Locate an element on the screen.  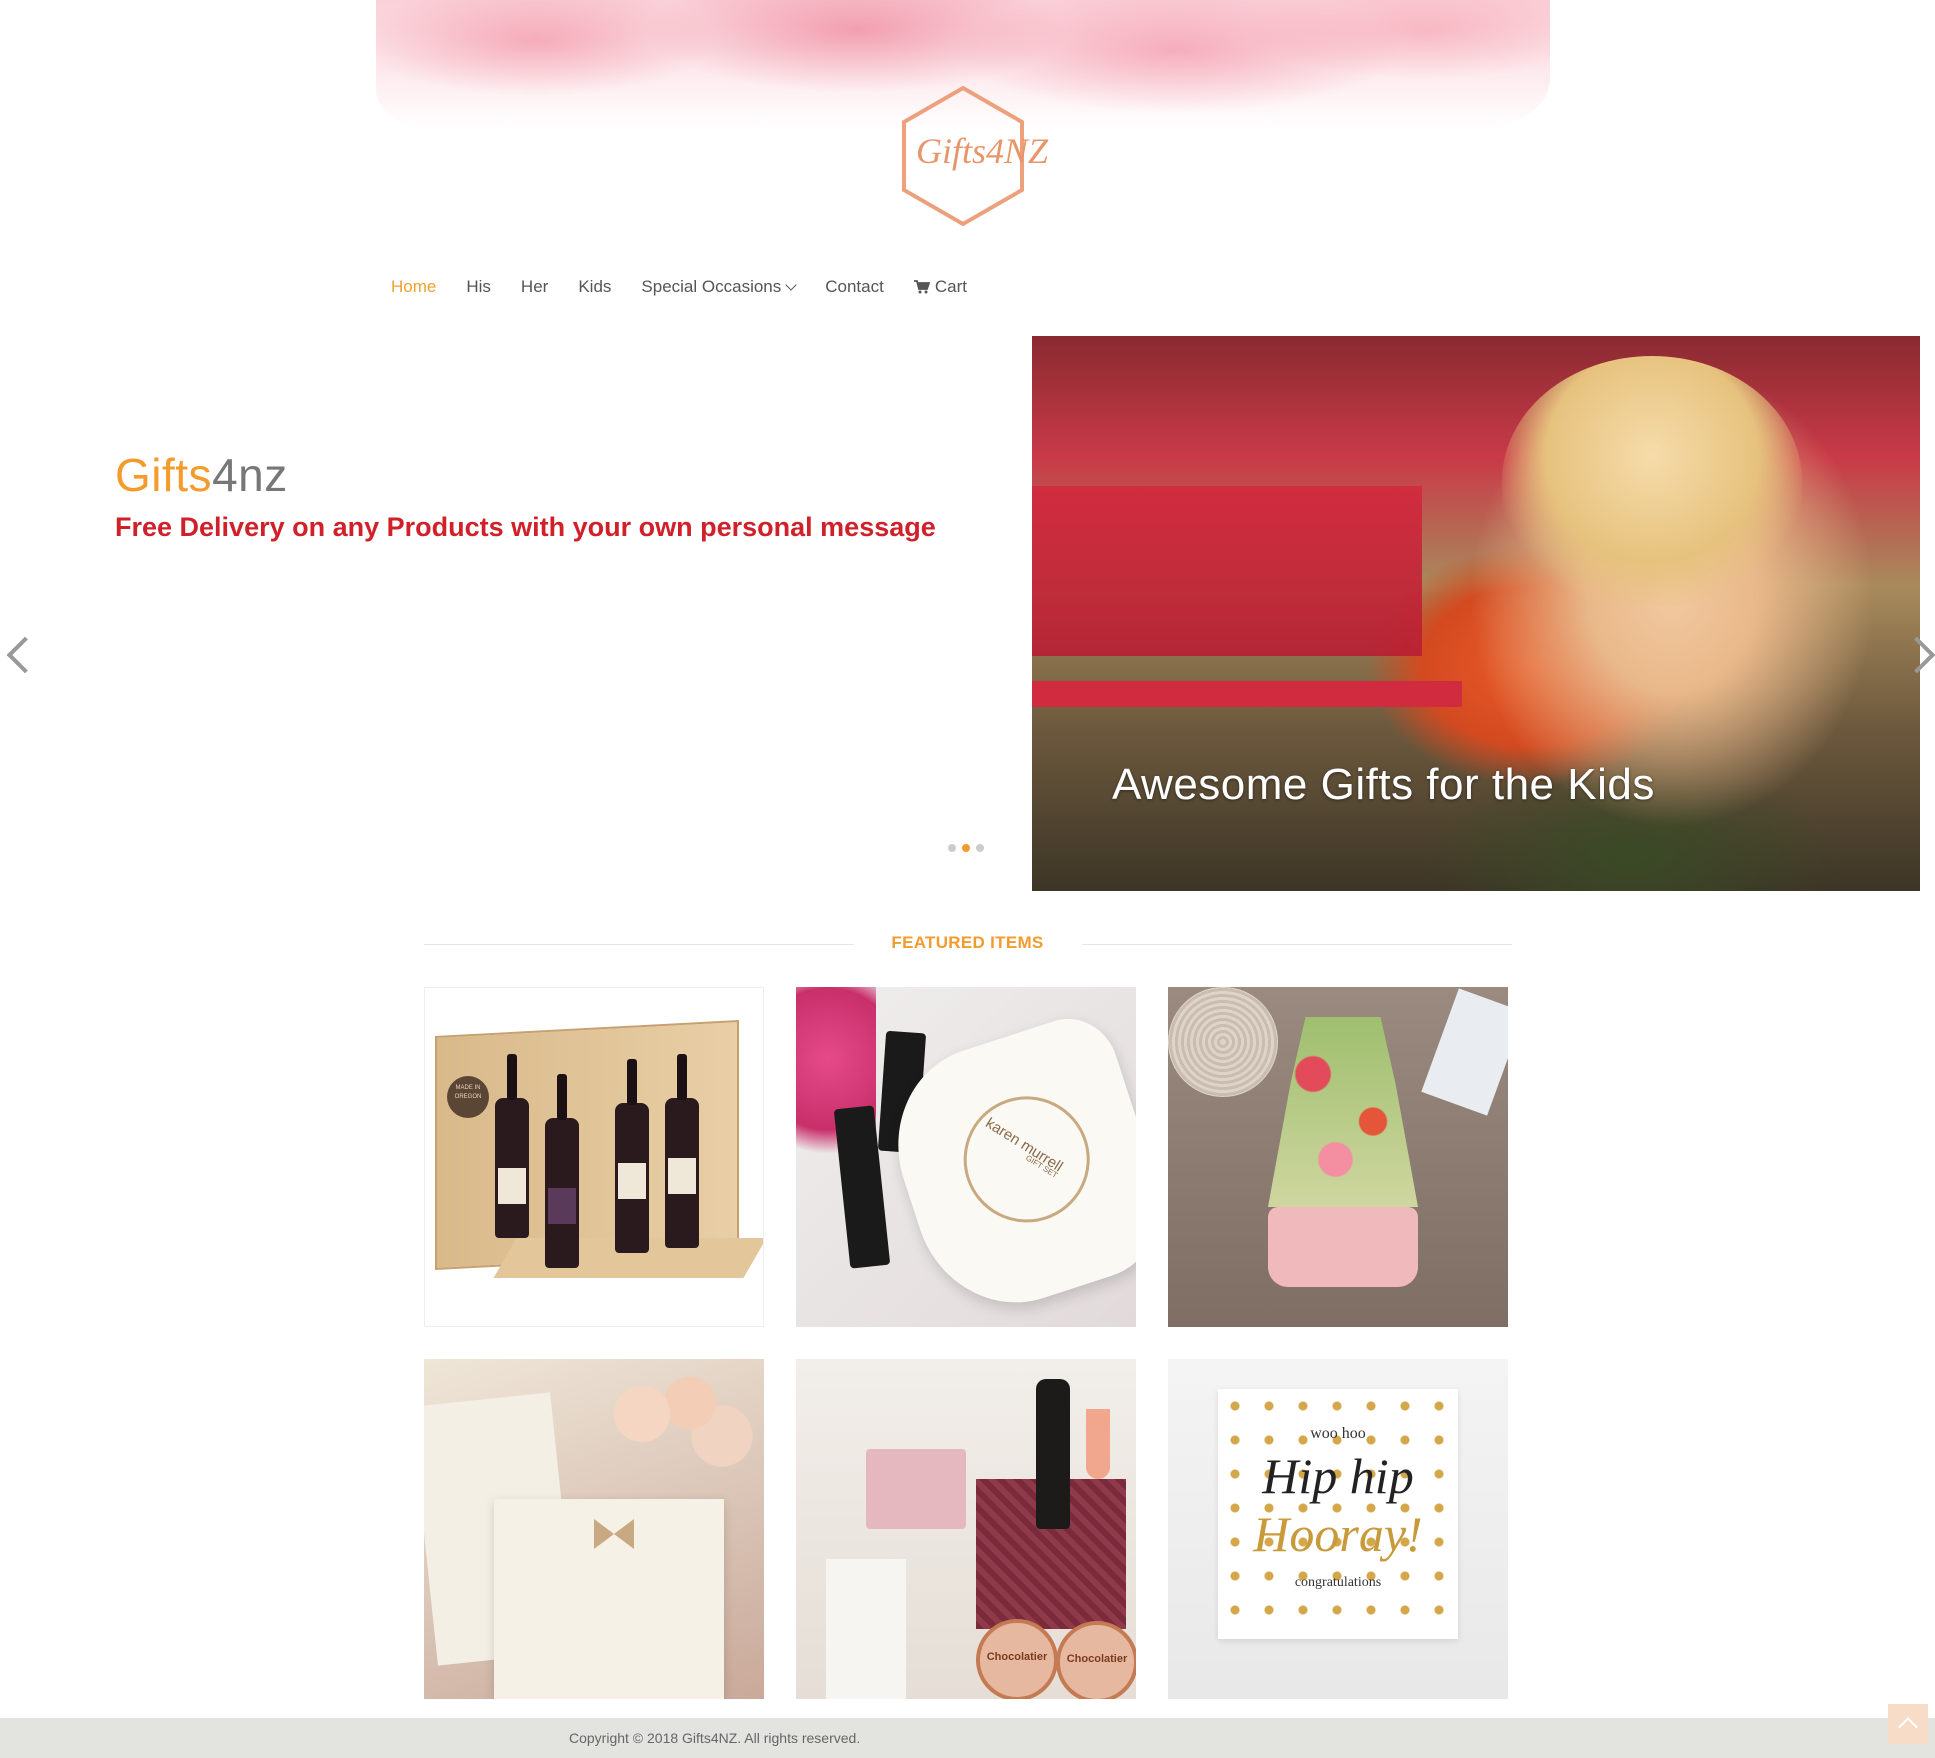
logo: Gifts4NZ is located at coordinates (973, 156).